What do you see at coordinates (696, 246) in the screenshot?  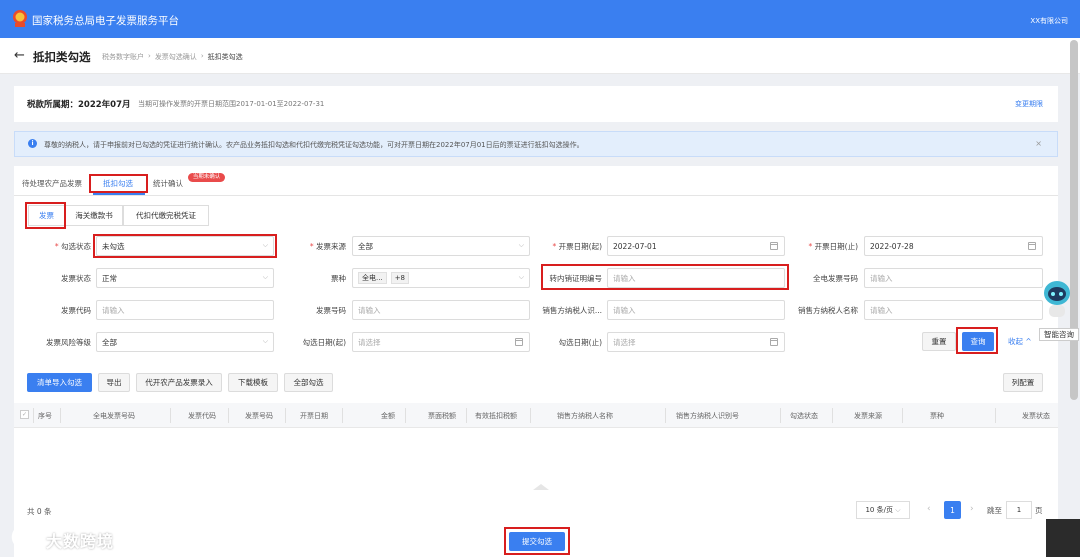 I see `date-start-picker: 2022-07-01` at bounding box center [696, 246].